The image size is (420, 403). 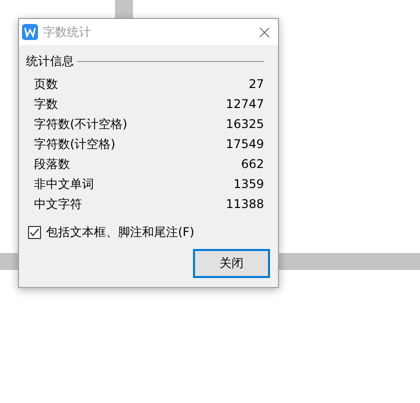 What do you see at coordinates (252, 164) in the screenshot?
I see `stat-value: 662` at bounding box center [252, 164].